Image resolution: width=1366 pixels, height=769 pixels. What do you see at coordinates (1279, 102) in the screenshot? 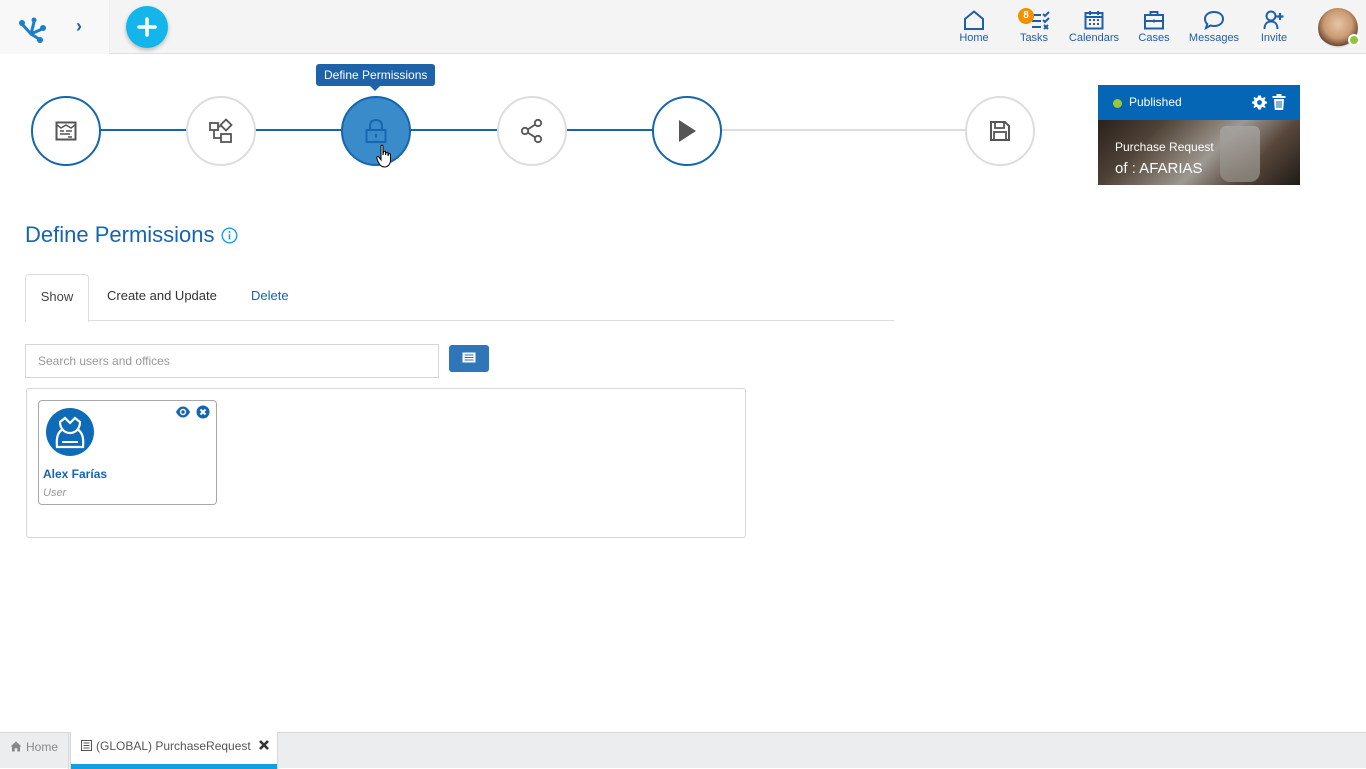
I see `trash-icon` at bounding box center [1279, 102].